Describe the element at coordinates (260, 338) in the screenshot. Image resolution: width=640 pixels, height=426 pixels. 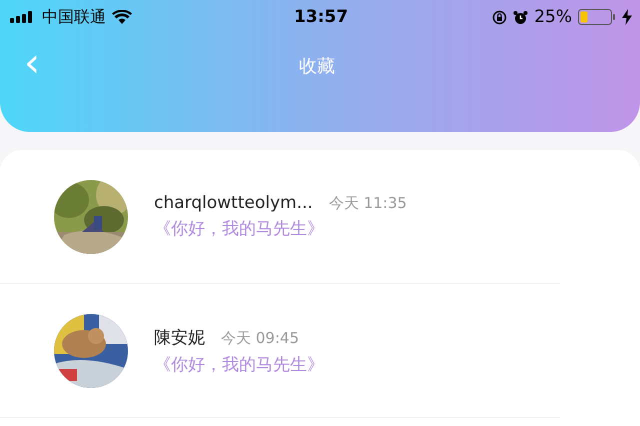
I see `timestamp: 今天 09:45` at that location.